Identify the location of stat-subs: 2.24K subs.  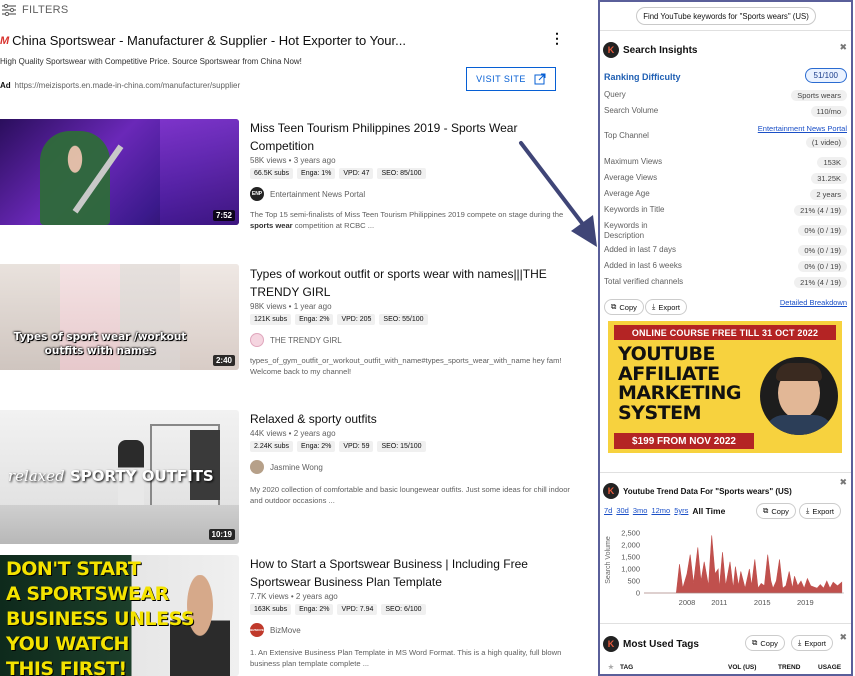
(272, 446).